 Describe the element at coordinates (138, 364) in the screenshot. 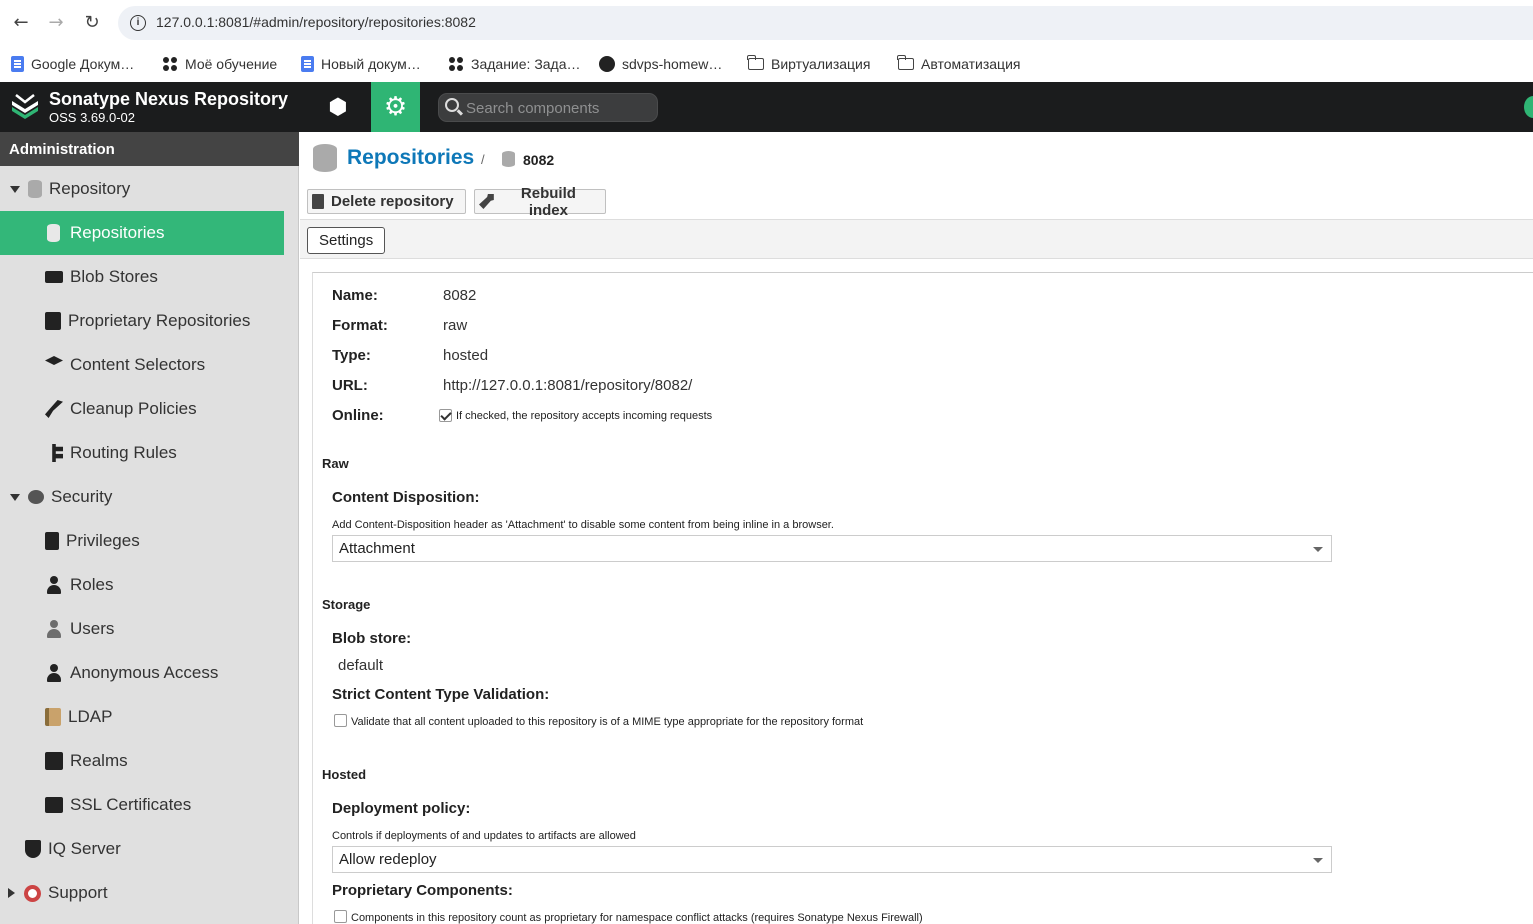

I see `sidebar-item-label: Content Selectors` at that location.